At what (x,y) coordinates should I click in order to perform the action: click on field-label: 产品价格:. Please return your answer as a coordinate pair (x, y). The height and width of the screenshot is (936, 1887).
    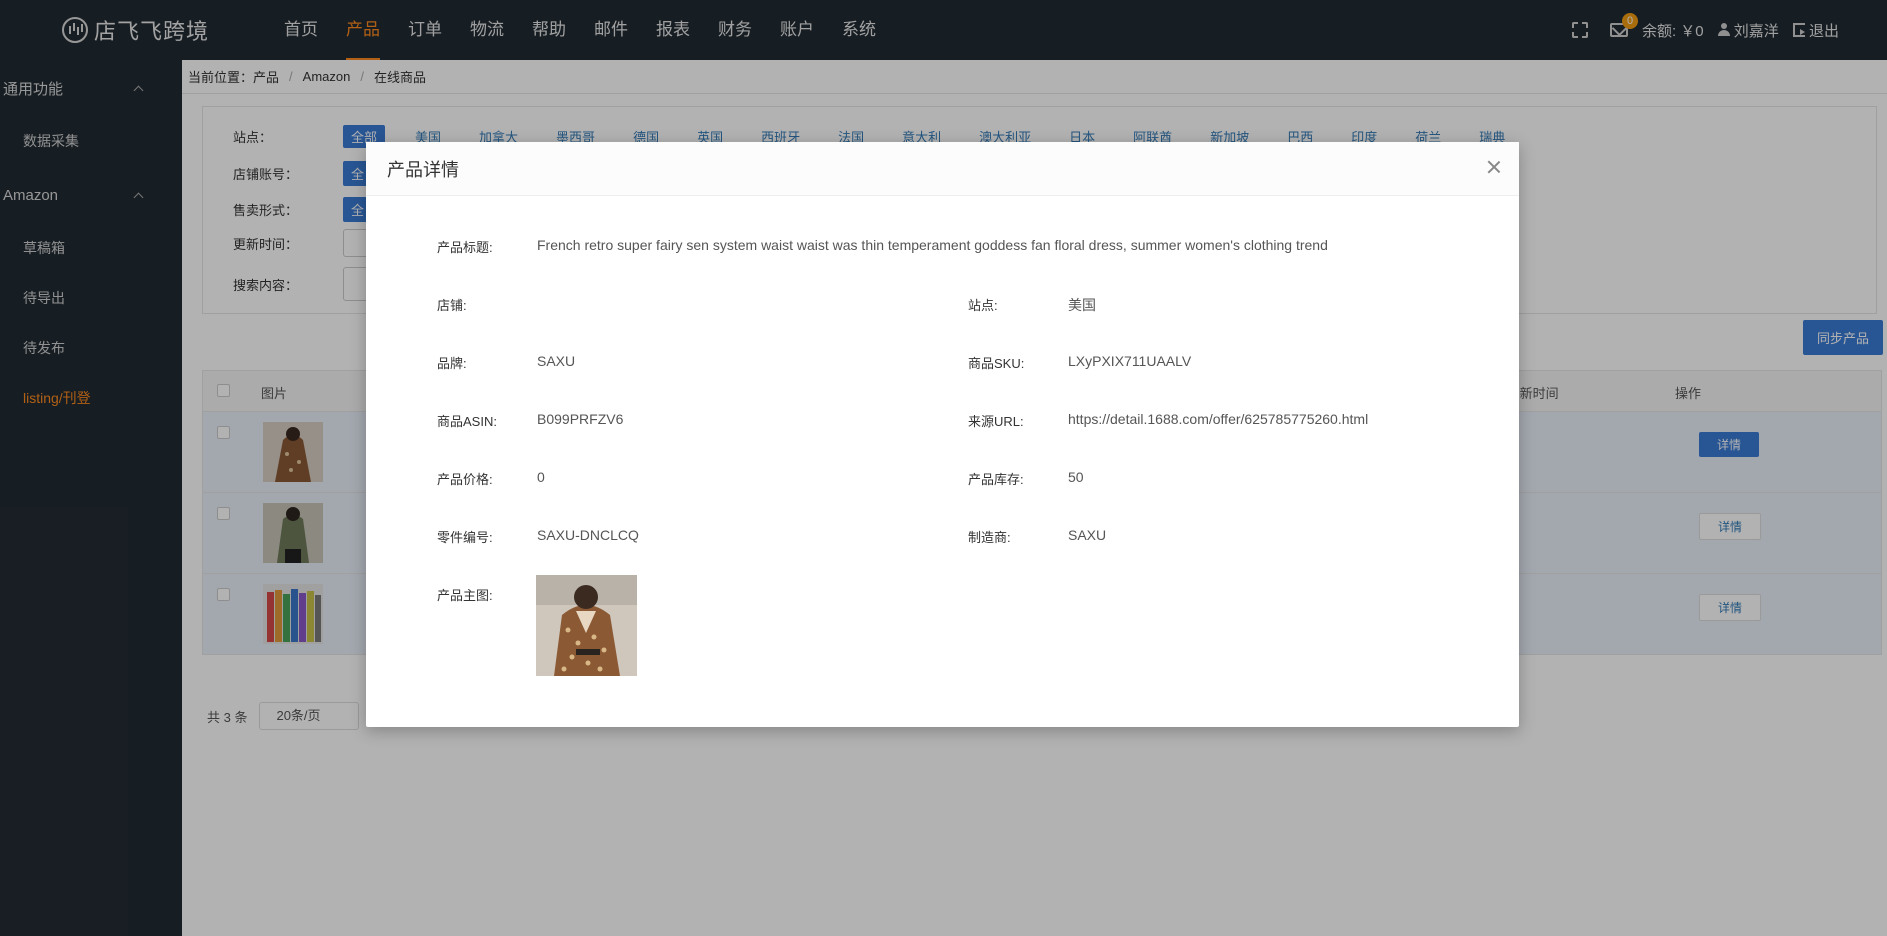
    Looking at the image, I should click on (465, 479).